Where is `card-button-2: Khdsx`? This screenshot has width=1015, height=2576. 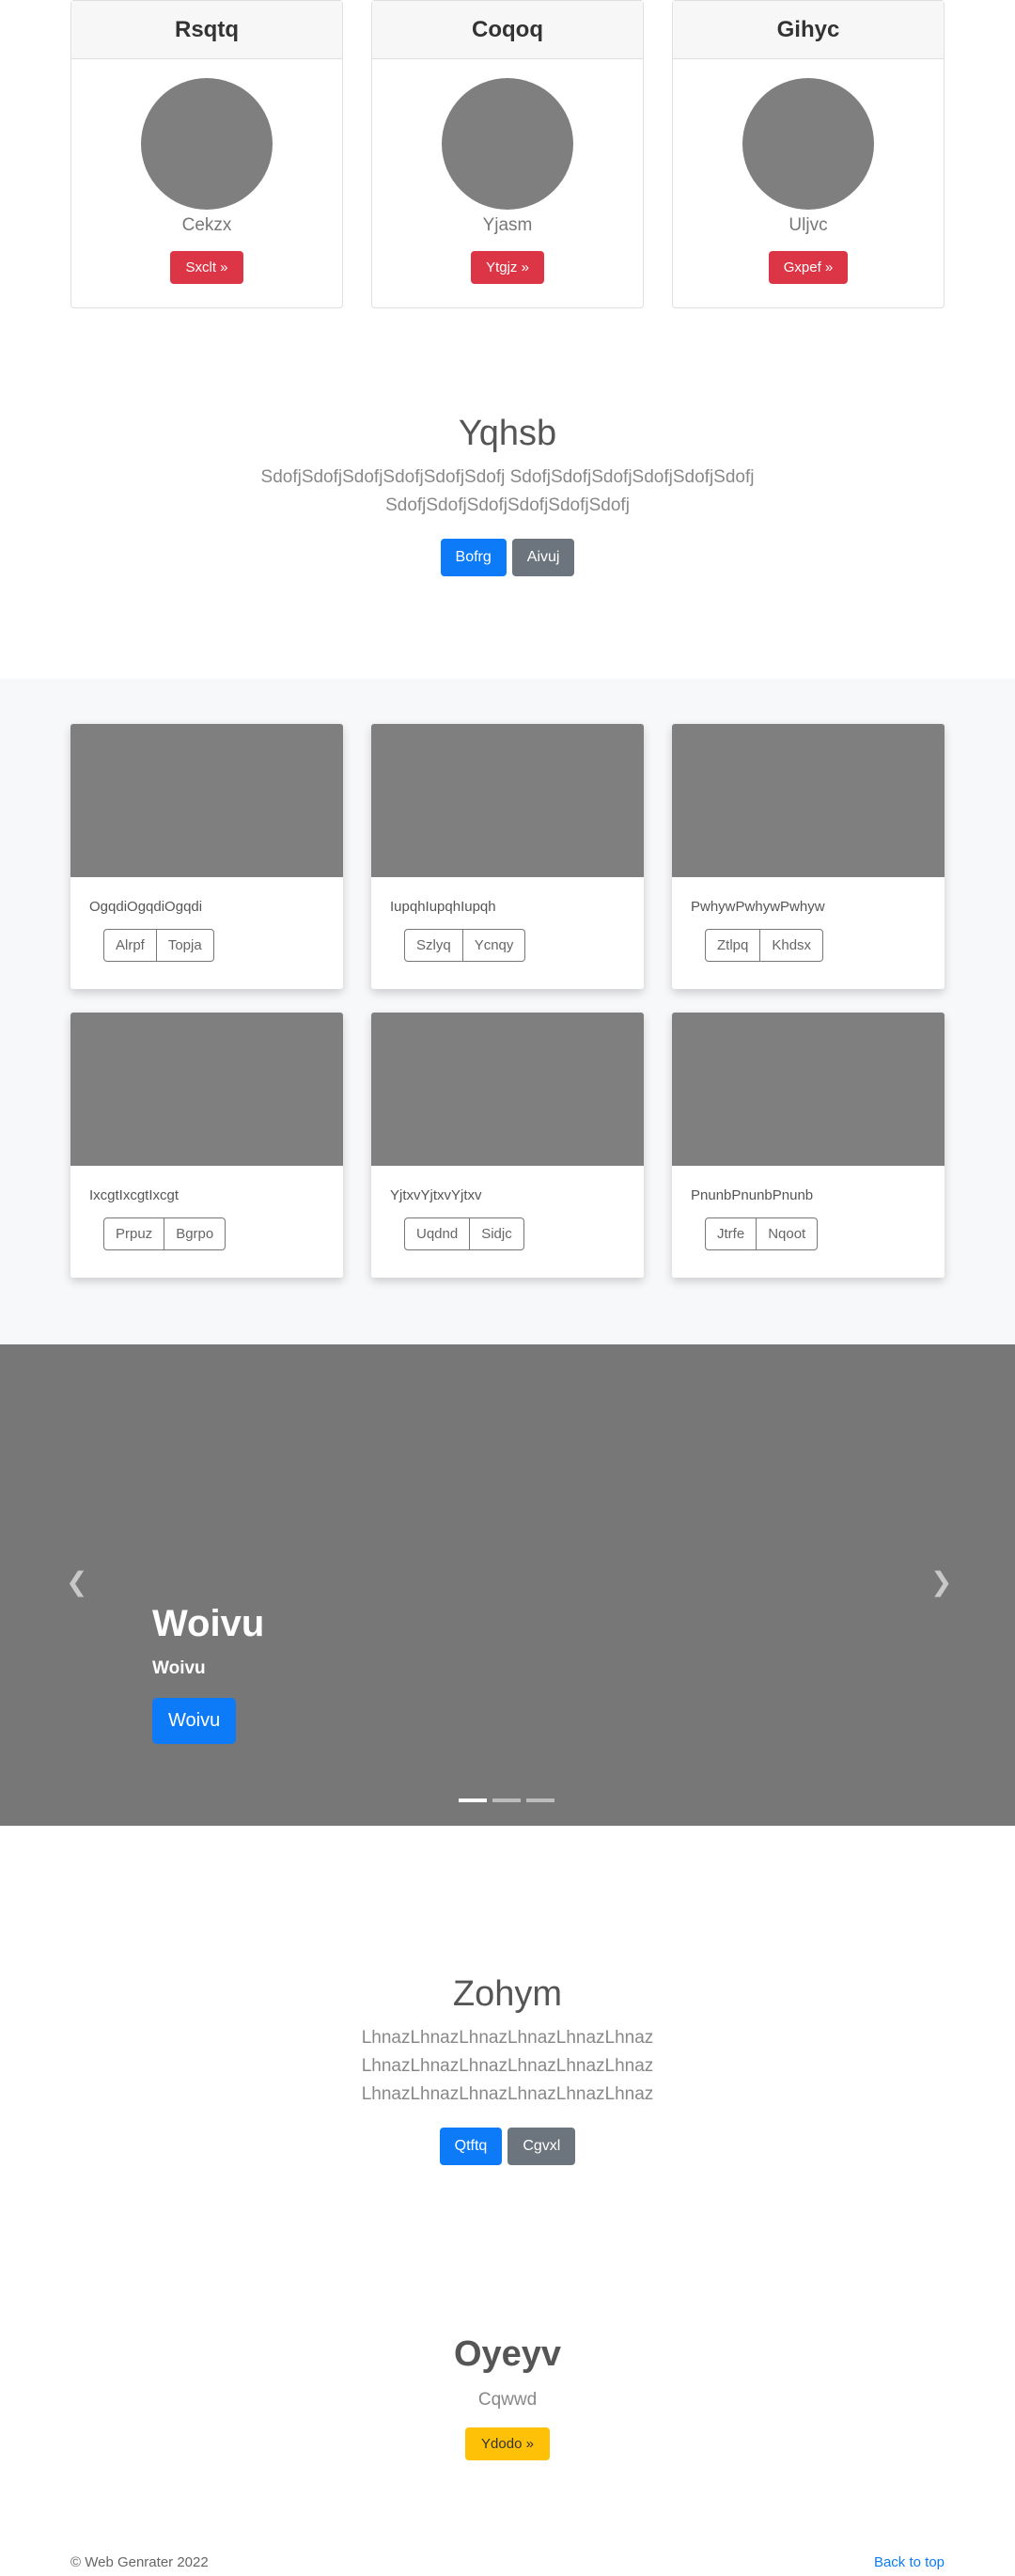 card-button-2: Khdsx is located at coordinates (792, 946).